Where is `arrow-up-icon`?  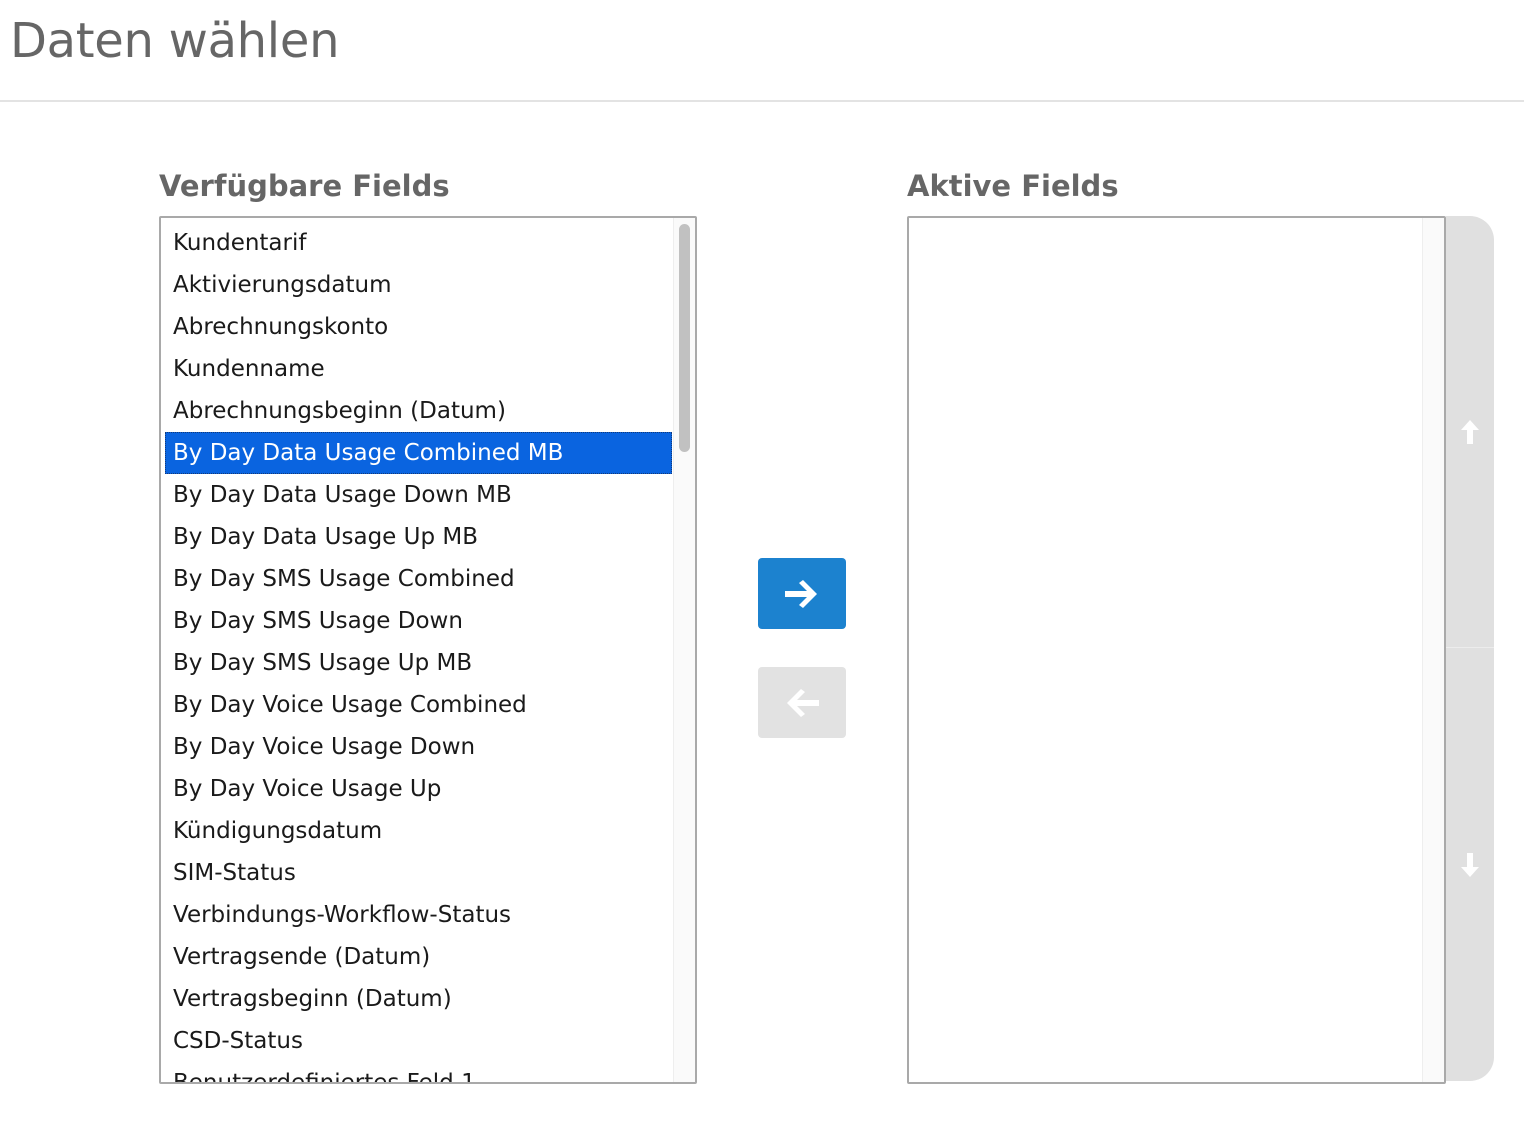
arrow-up-icon is located at coordinates (1470, 431).